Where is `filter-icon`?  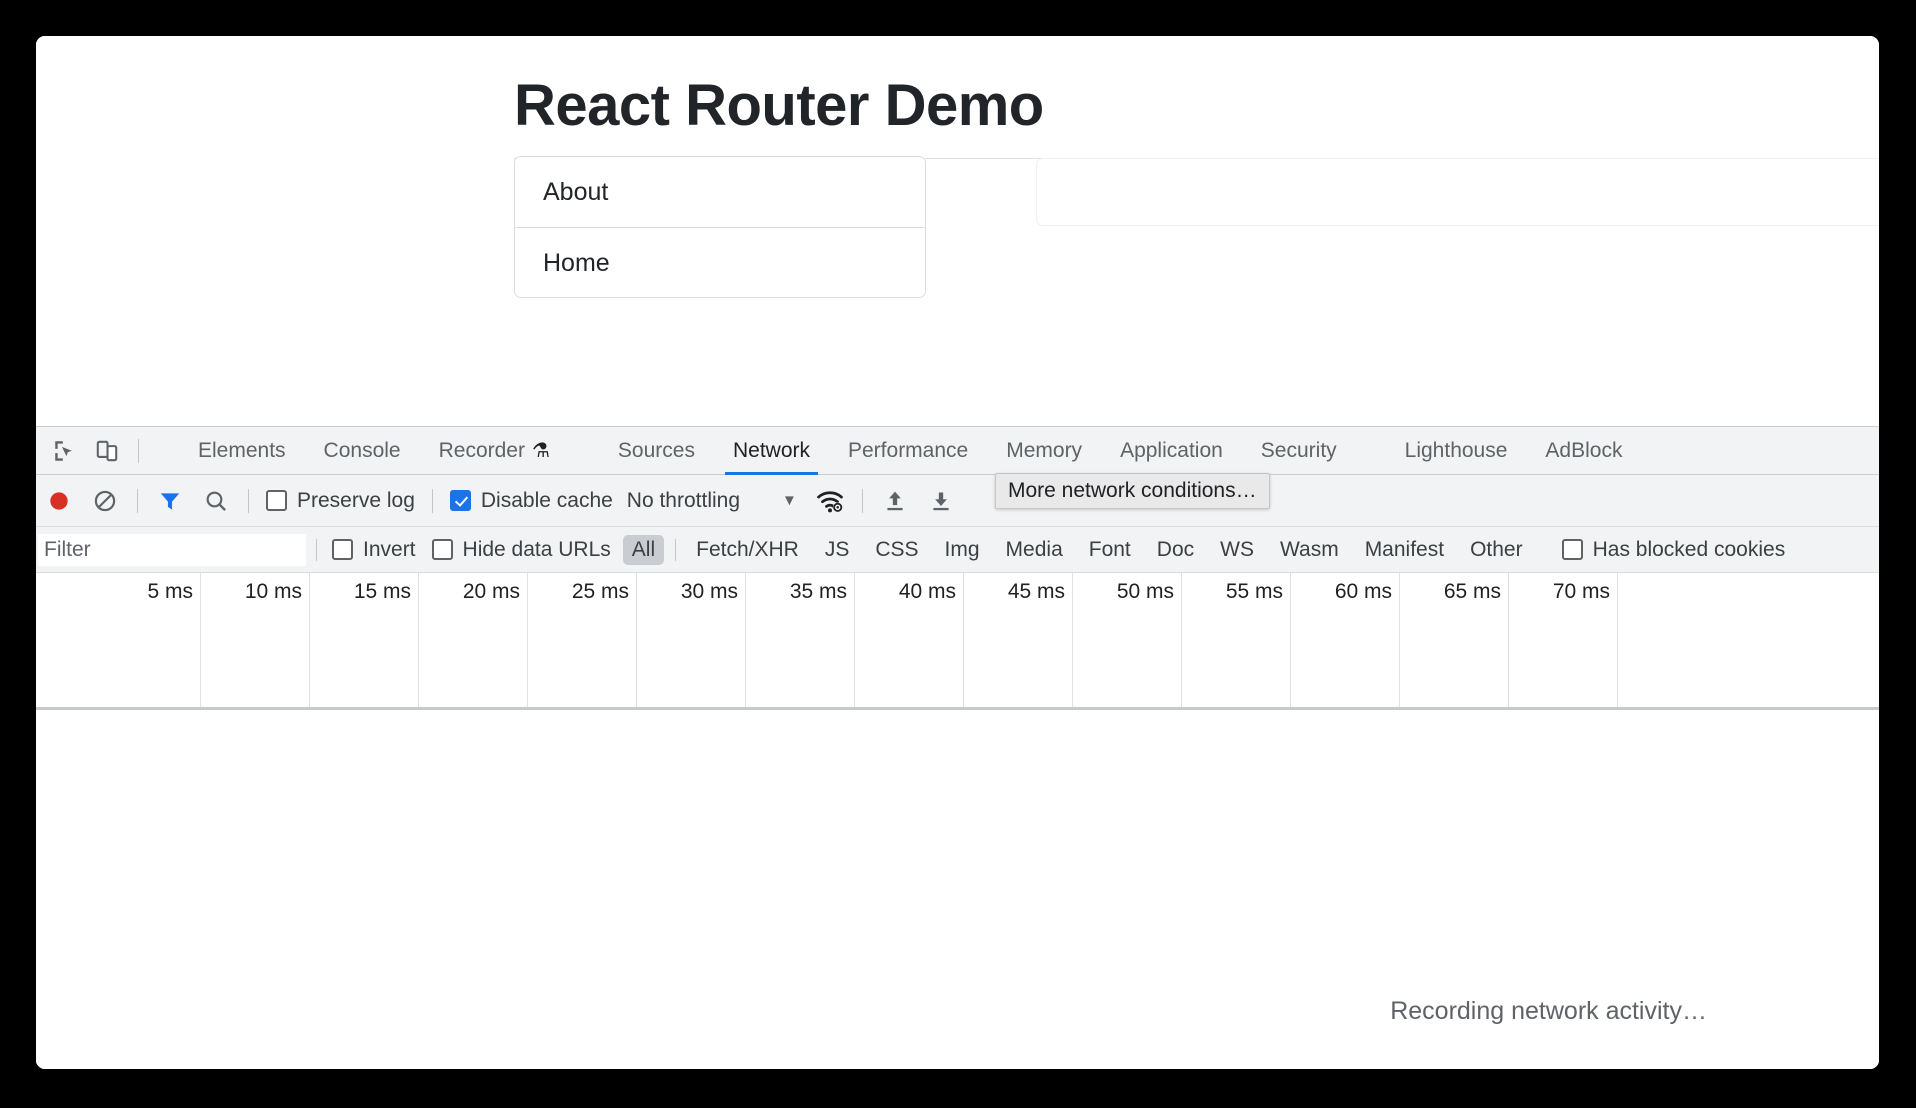 filter-icon is located at coordinates (170, 501).